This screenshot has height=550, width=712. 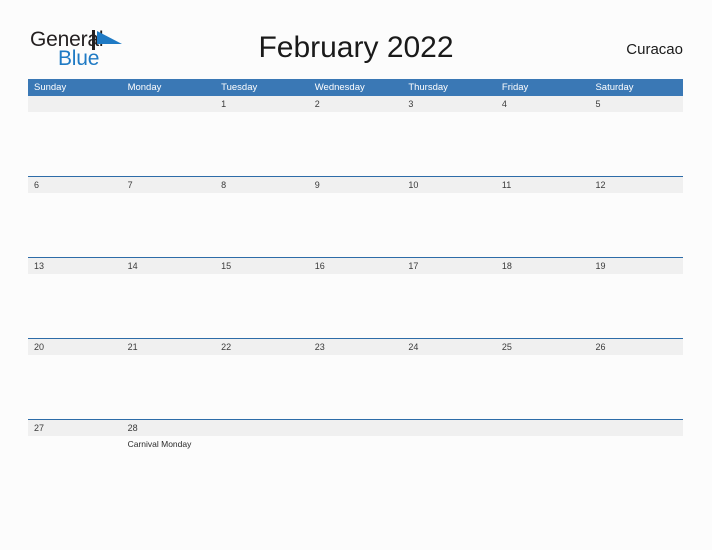 I want to click on weekday-header-saturday: Saturday, so click(x=614, y=87).